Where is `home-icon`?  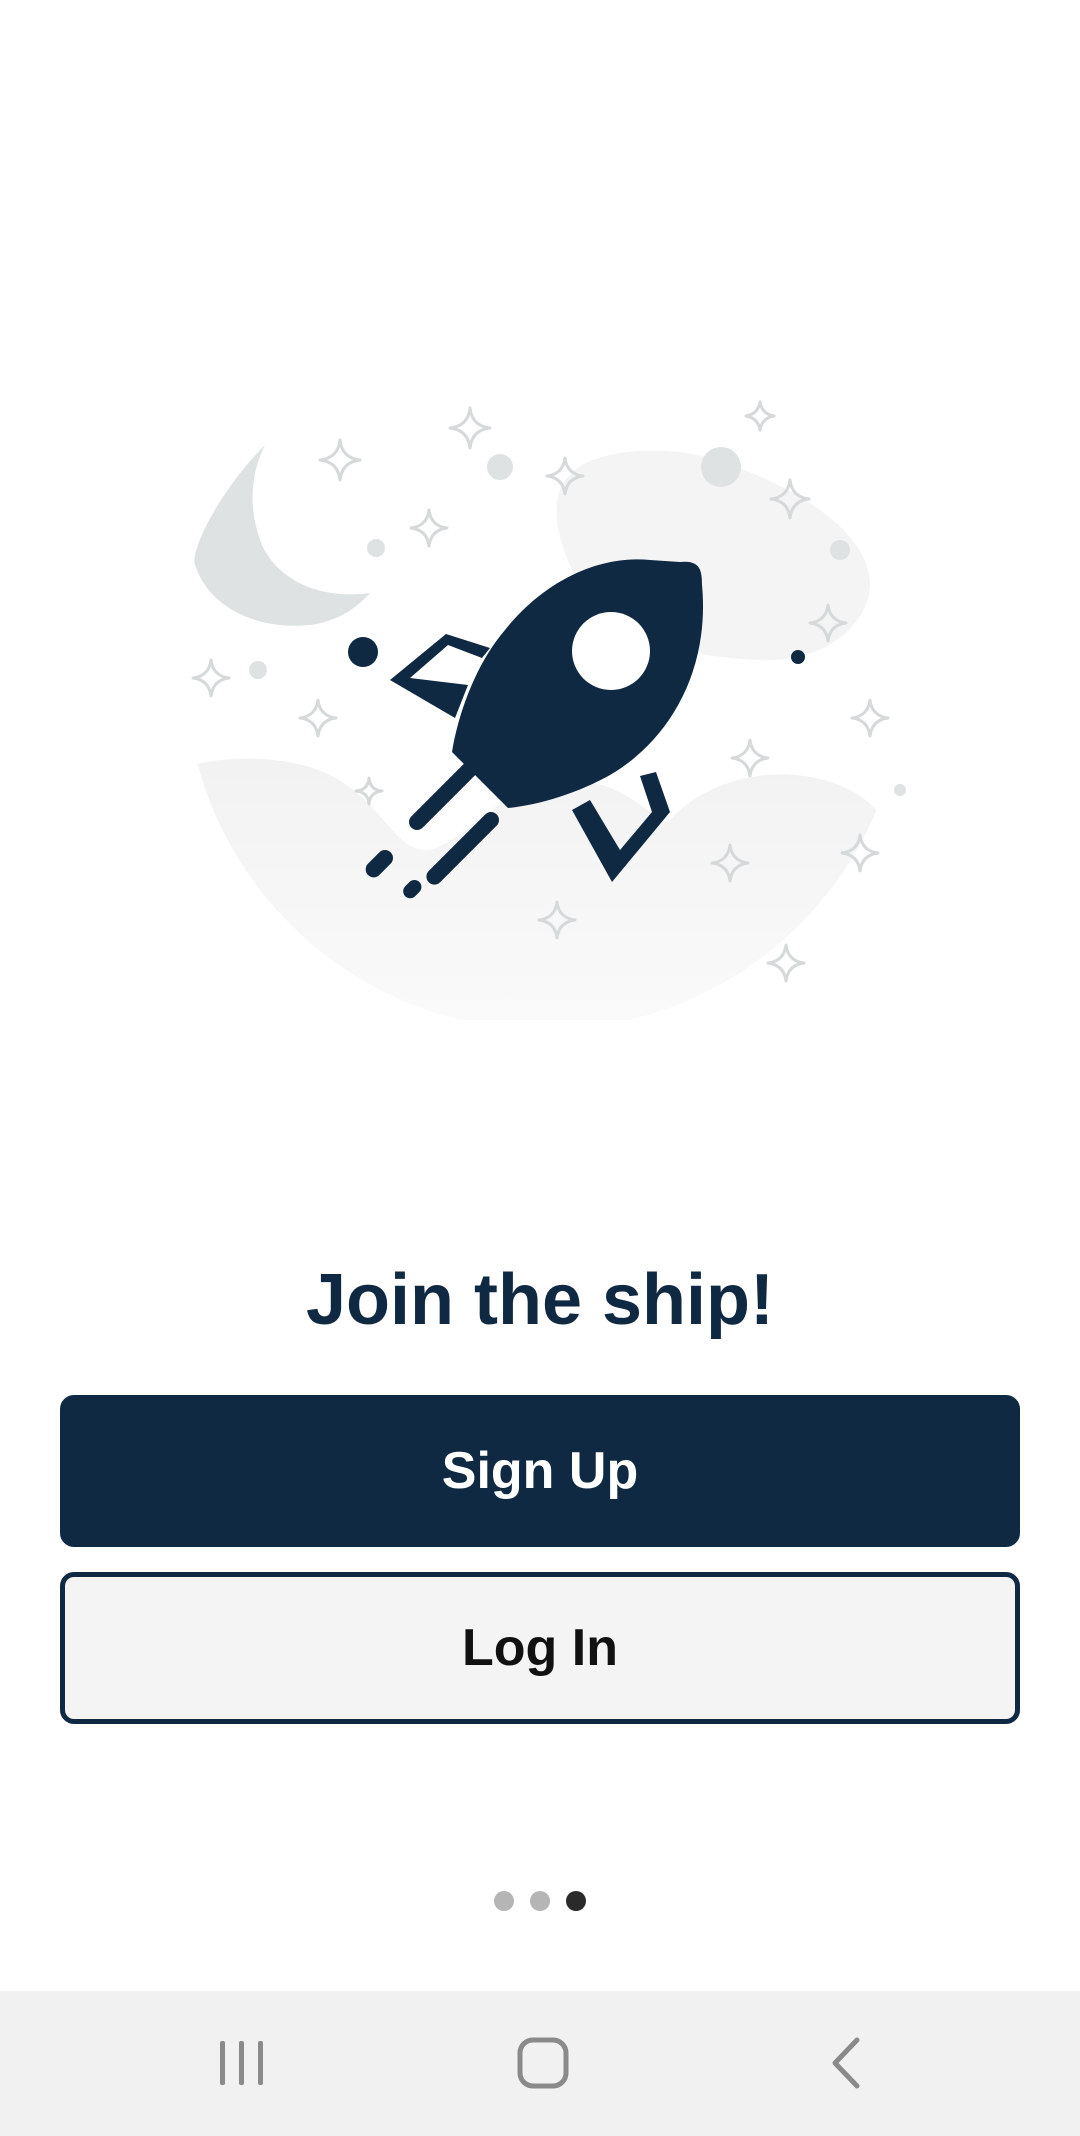
home-icon is located at coordinates (543, 2063).